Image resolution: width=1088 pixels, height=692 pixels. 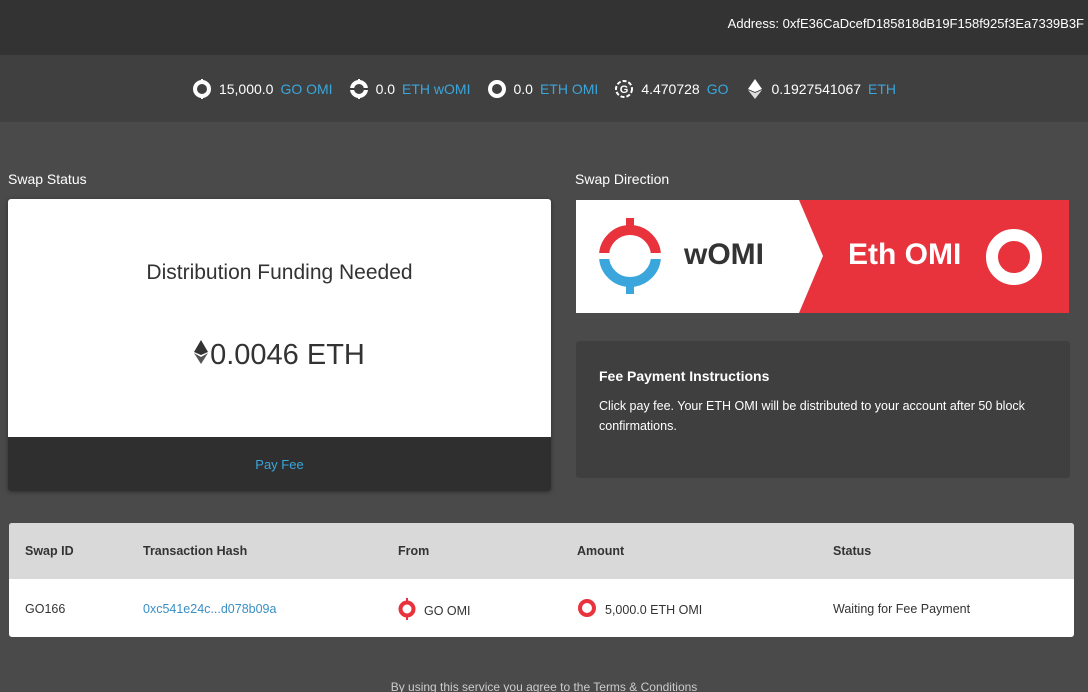 I want to click on gochain-icon: G, so click(x=624, y=89).